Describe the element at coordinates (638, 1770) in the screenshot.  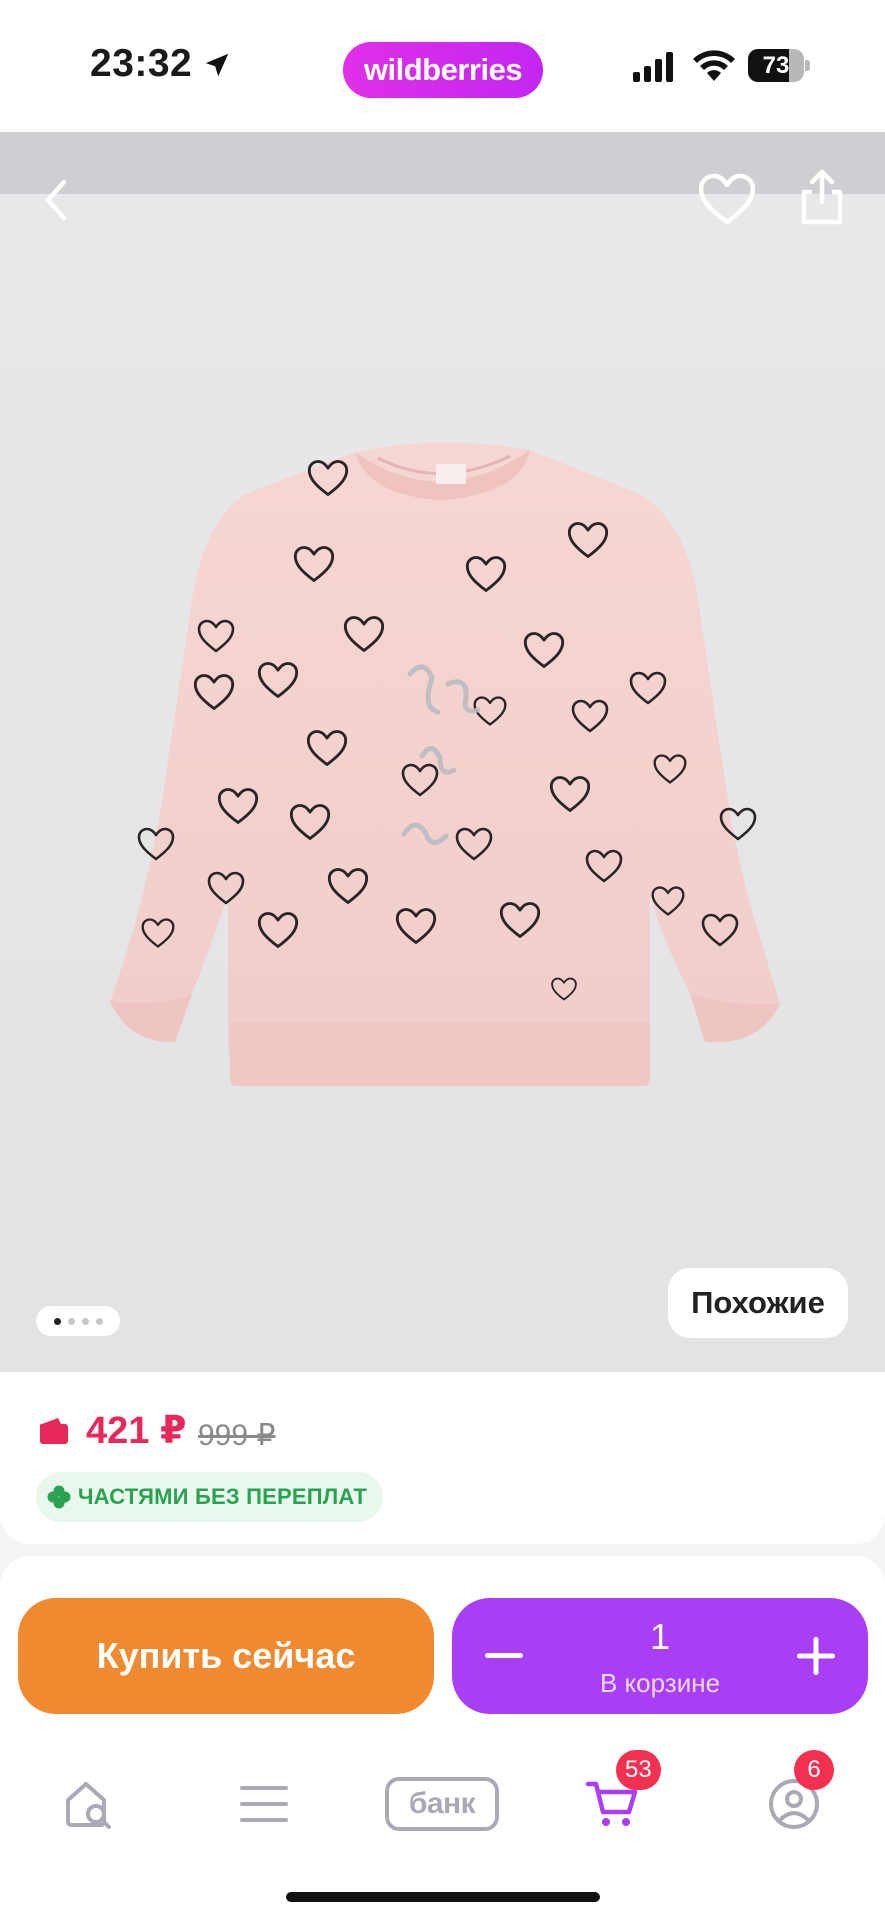
I see `cart-badge: 53` at that location.